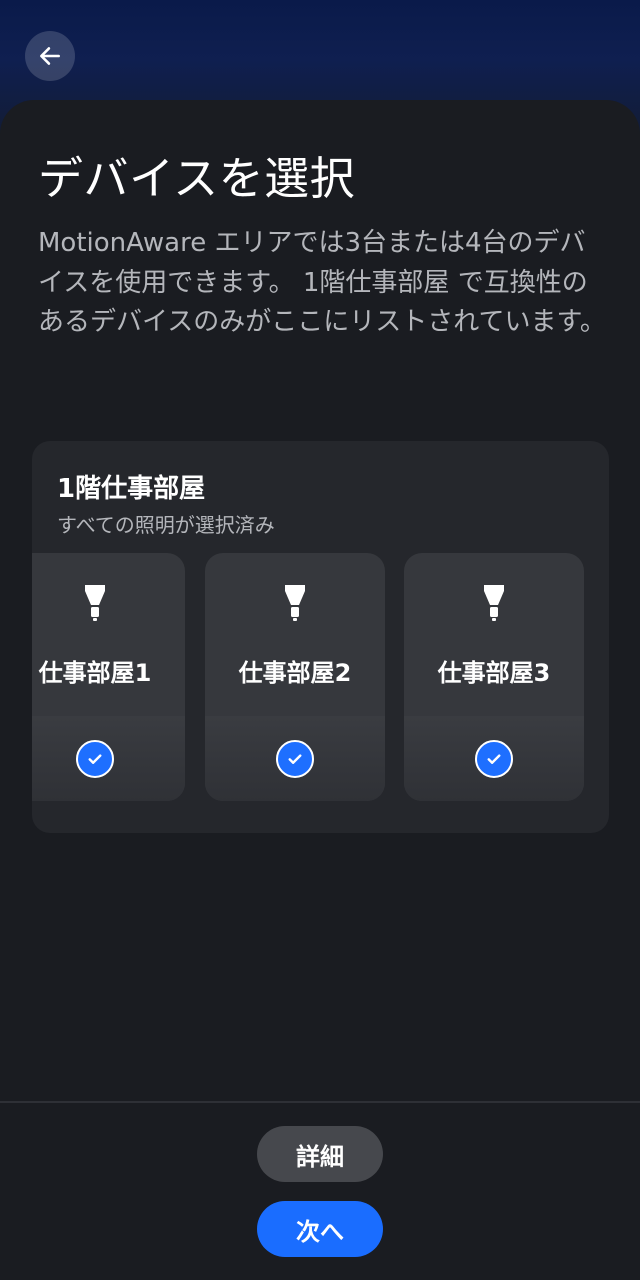  What do you see at coordinates (295, 673) in the screenshot?
I see `device-label: 仕事部屋2` at bounding box center [295, 673].